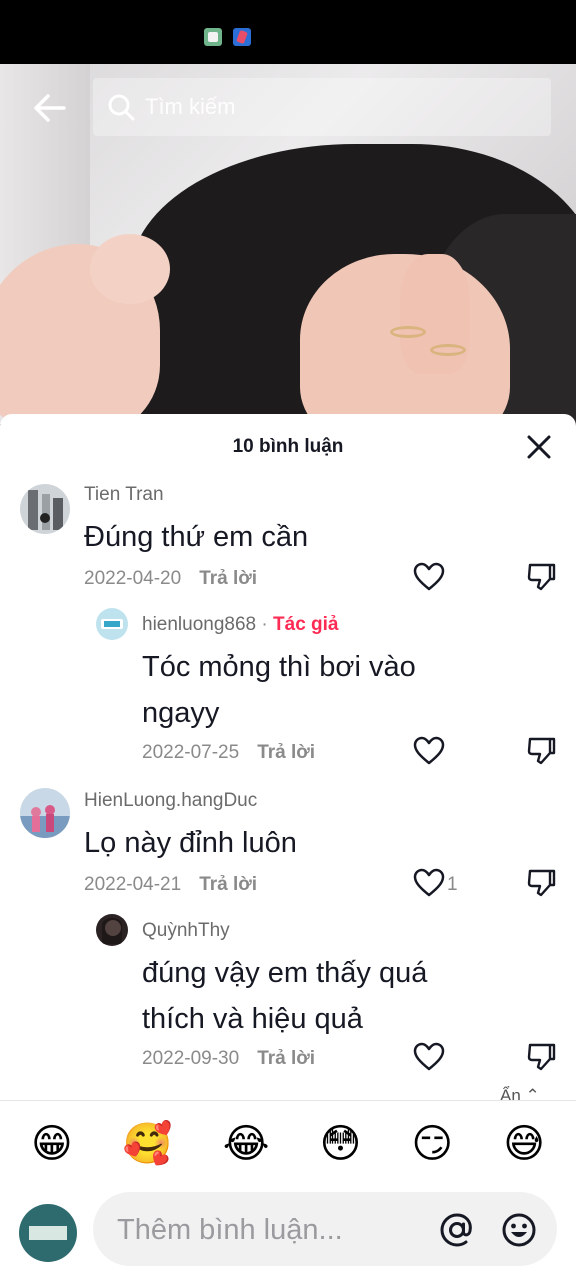 The image size is (576, 1280). What do you see at coordinates (191, 1058) in the screenshot?
I see `comment-date: 2022-09-30` at bounding box center [191, 1058].